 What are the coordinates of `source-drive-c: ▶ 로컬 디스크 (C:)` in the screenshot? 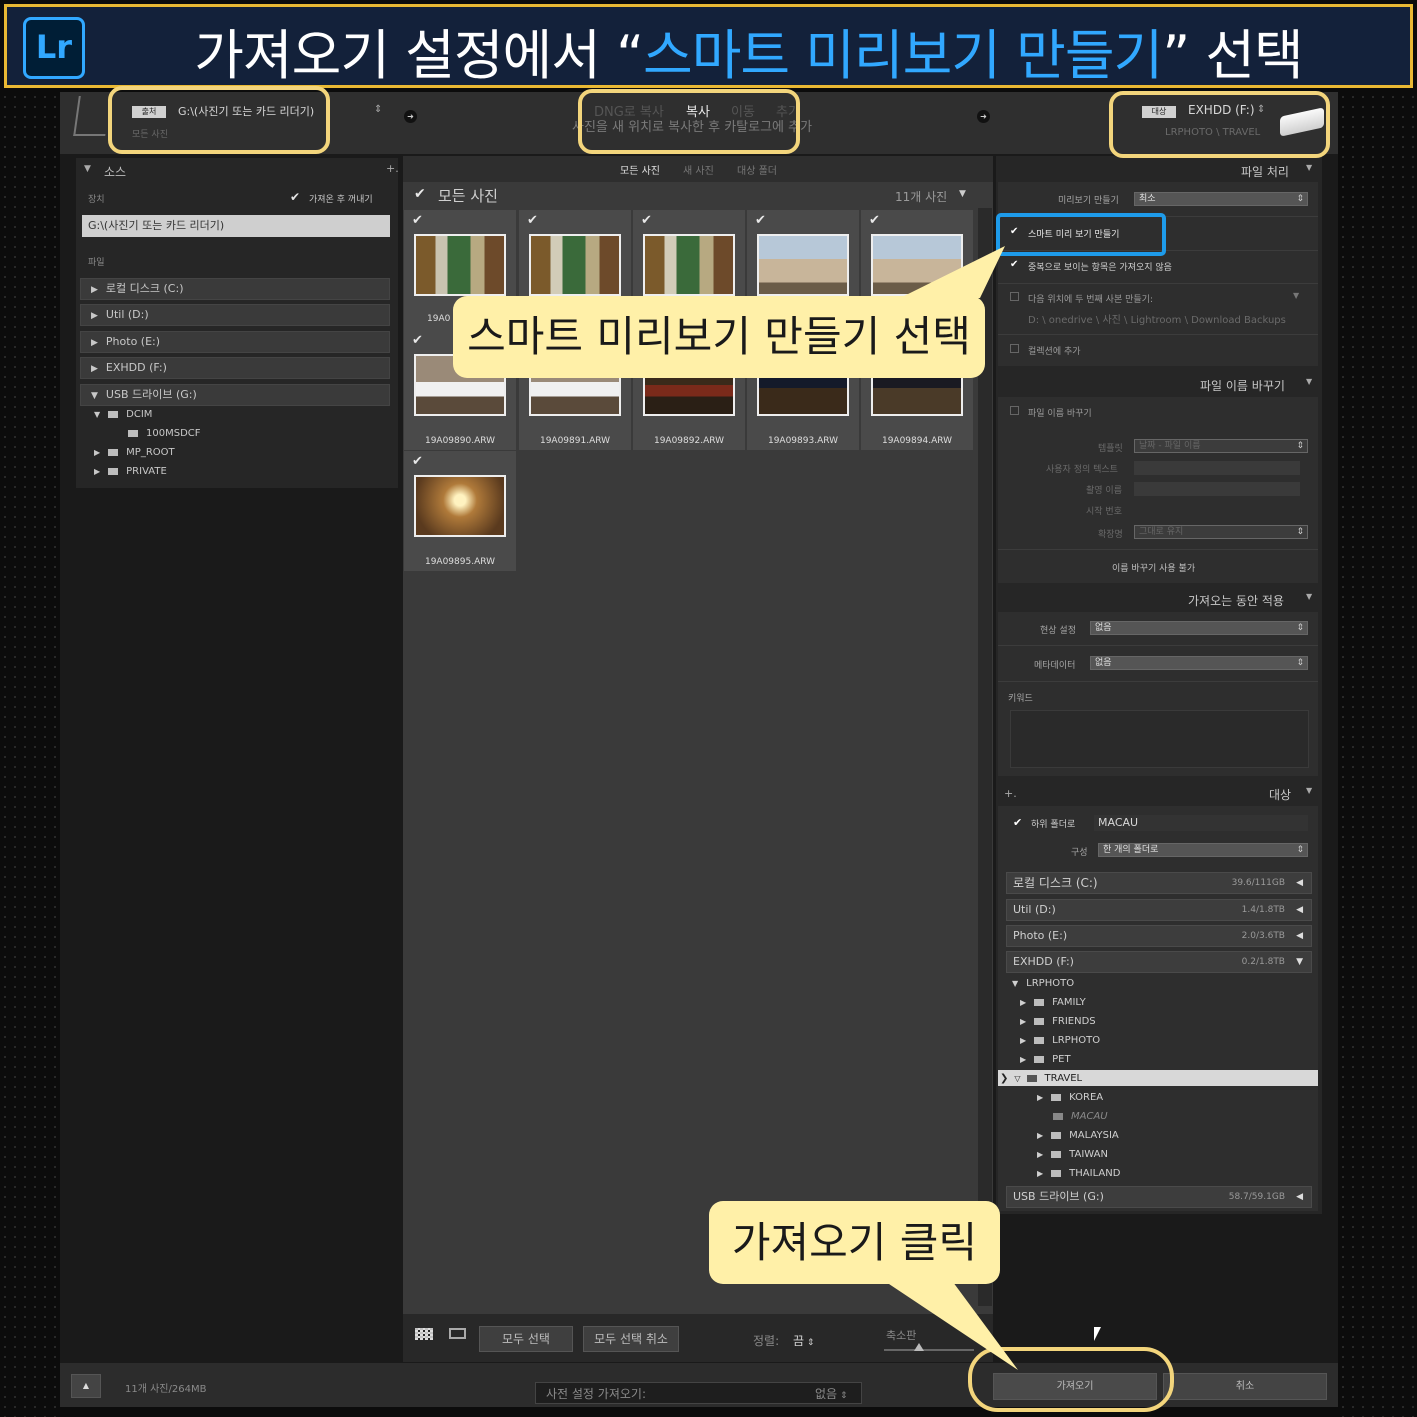 It's located at (235, 289).